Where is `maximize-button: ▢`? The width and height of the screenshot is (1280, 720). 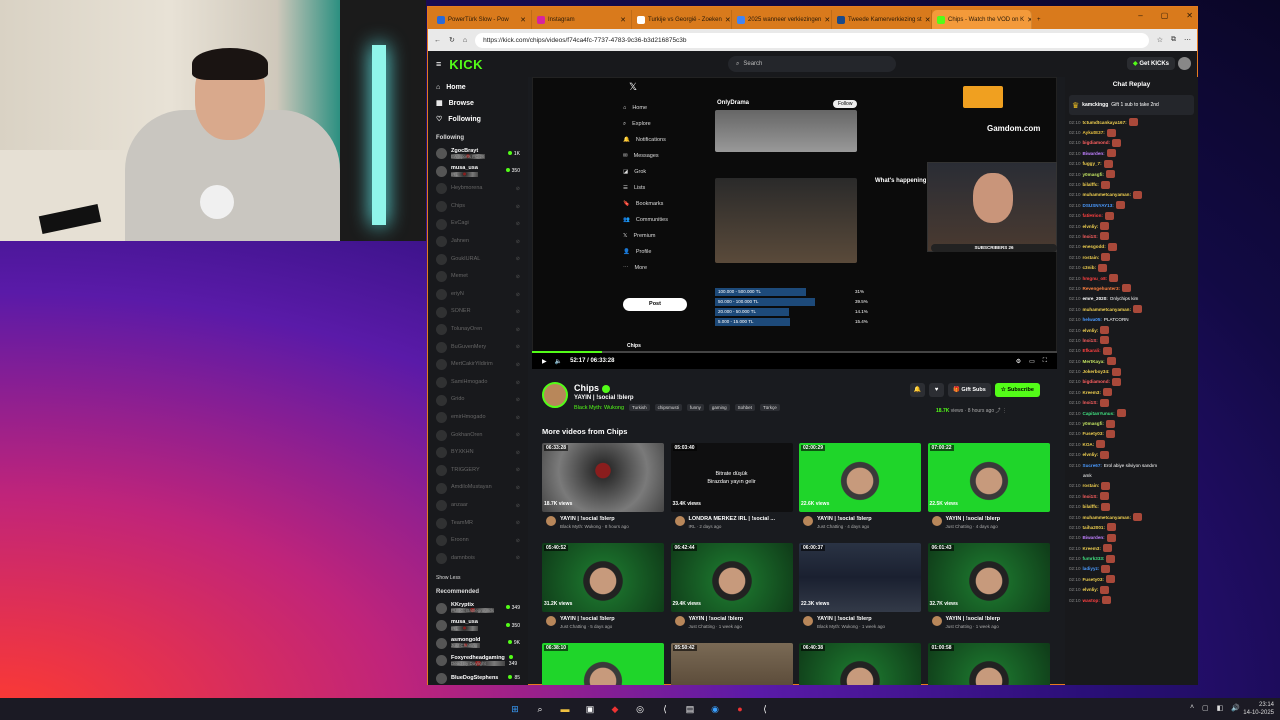 maximize-button: ▢ is located at coordinates (1165, 15).